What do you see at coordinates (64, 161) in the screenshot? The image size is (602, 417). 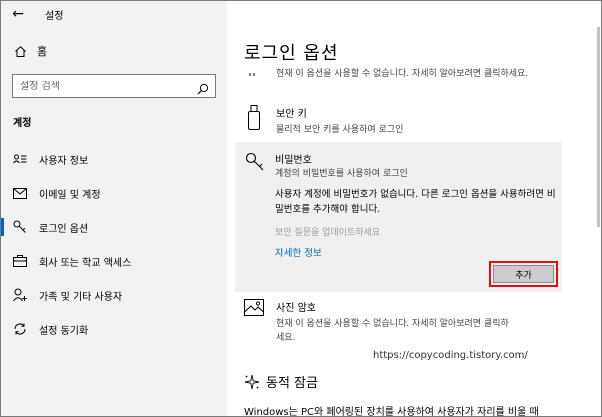 I see `sidebar-item-label: 사용자 정보` at bounding box center [64, 161].